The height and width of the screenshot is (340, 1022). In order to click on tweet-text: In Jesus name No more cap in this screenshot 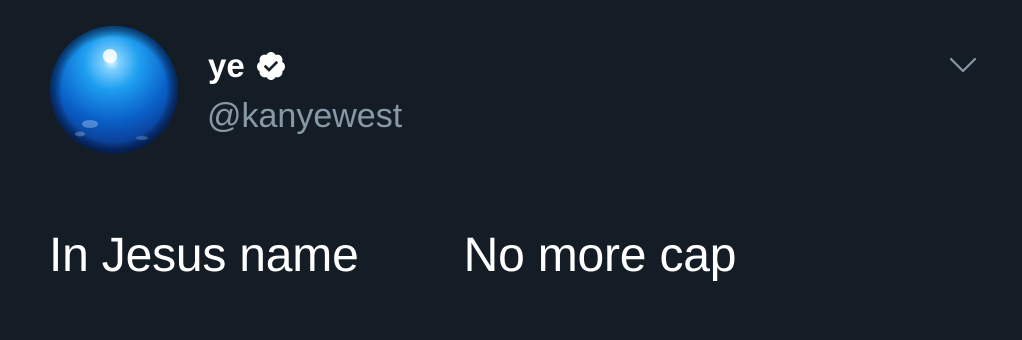, I will do `click(393, 255)`.